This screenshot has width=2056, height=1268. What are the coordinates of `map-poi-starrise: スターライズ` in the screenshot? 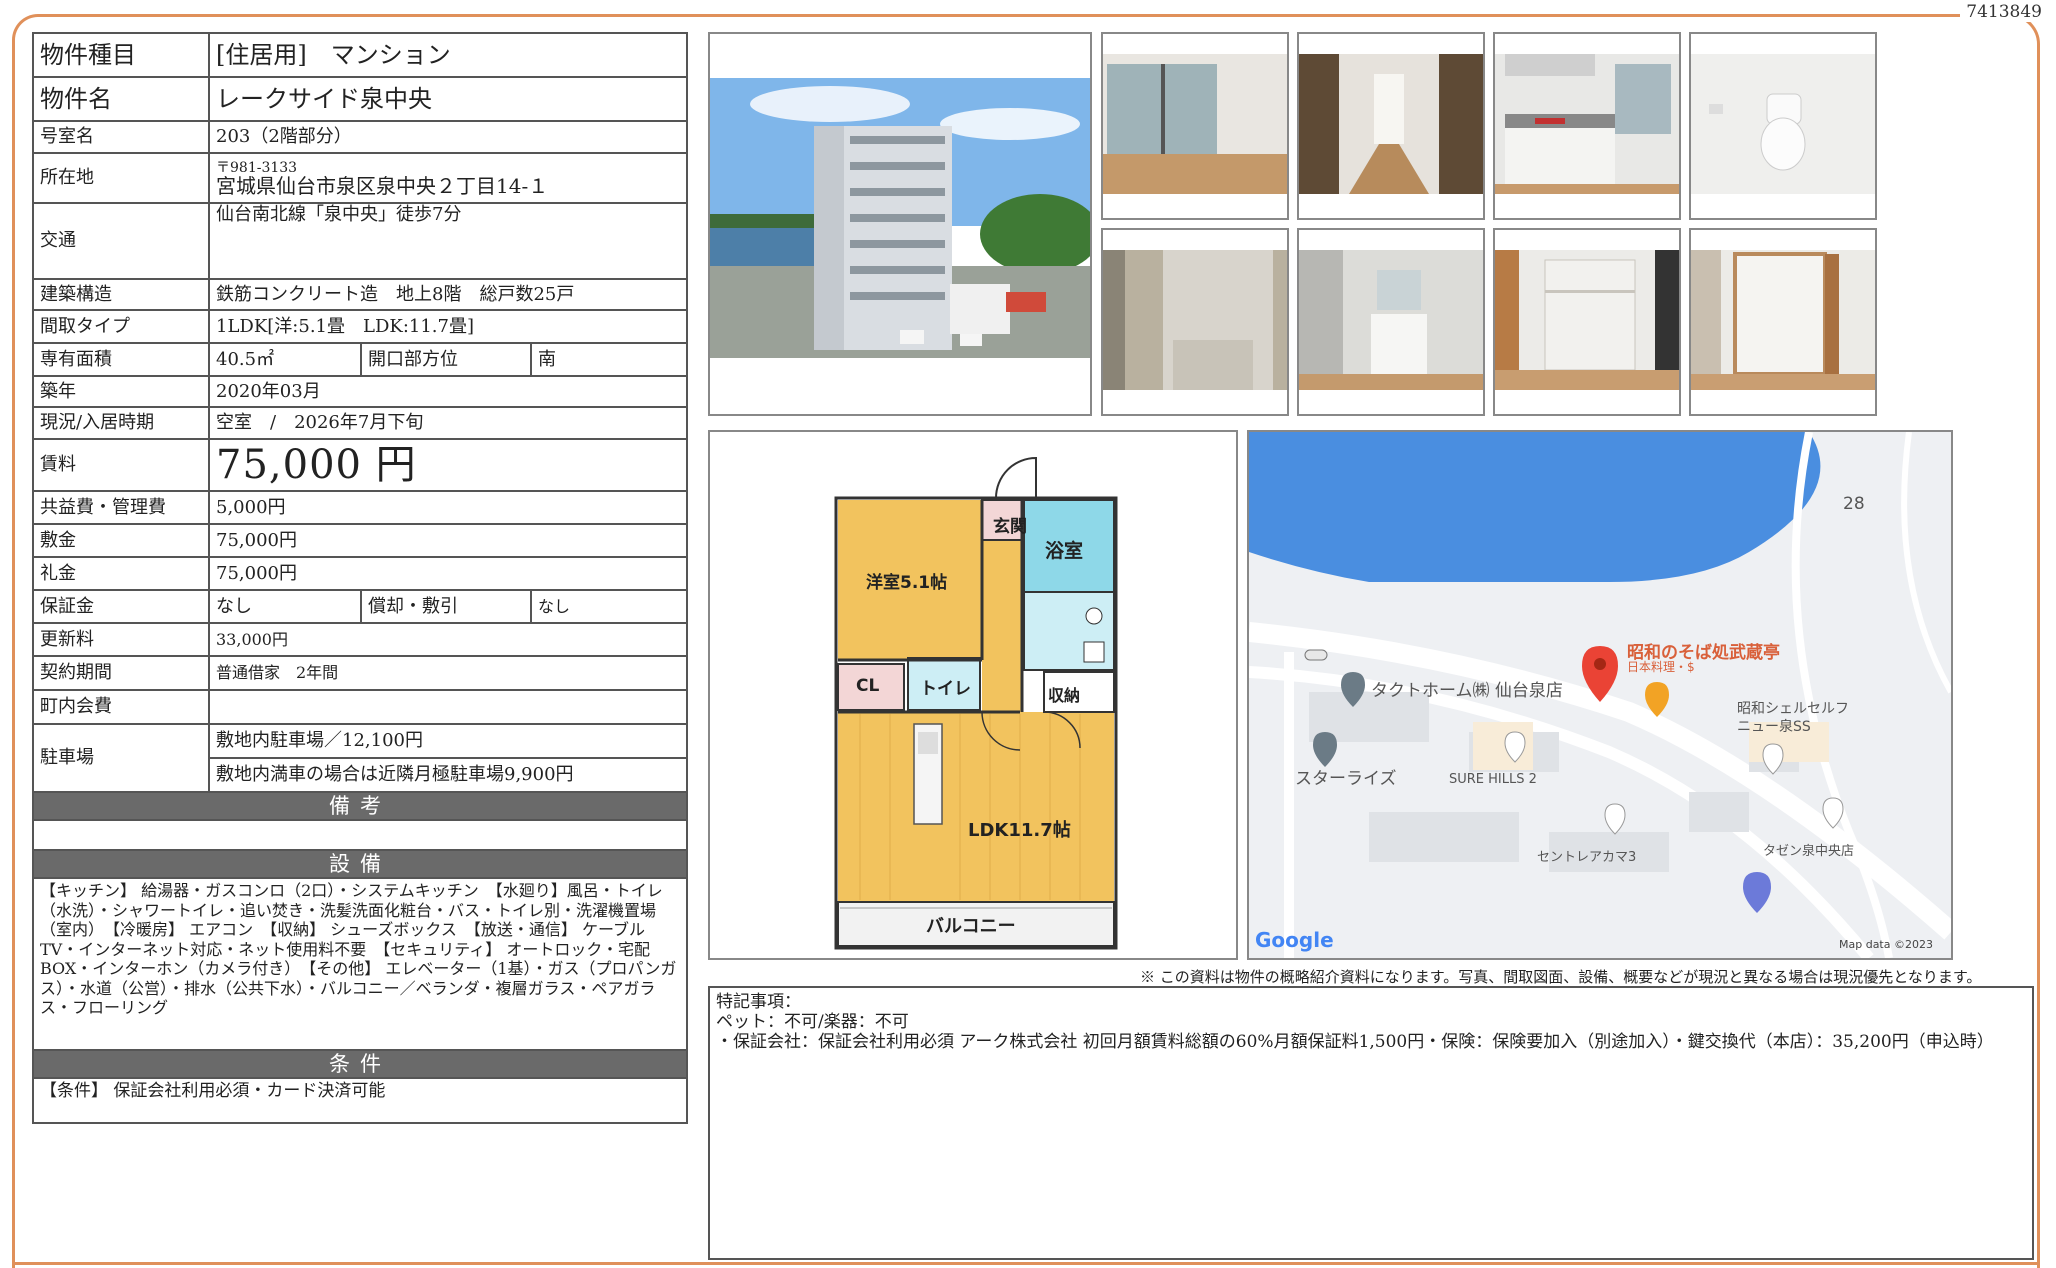 It's located at (1346, 779).